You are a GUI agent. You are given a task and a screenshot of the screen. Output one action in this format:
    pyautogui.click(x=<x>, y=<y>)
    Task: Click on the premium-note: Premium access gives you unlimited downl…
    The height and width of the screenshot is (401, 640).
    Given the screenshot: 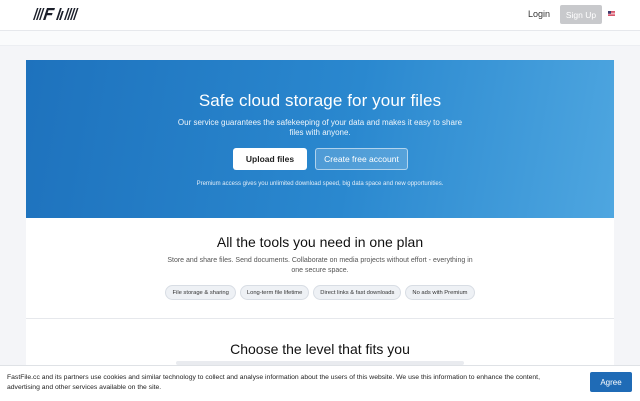 What is the action you would take?
    pyautogui.click(x=320, y=184)
    